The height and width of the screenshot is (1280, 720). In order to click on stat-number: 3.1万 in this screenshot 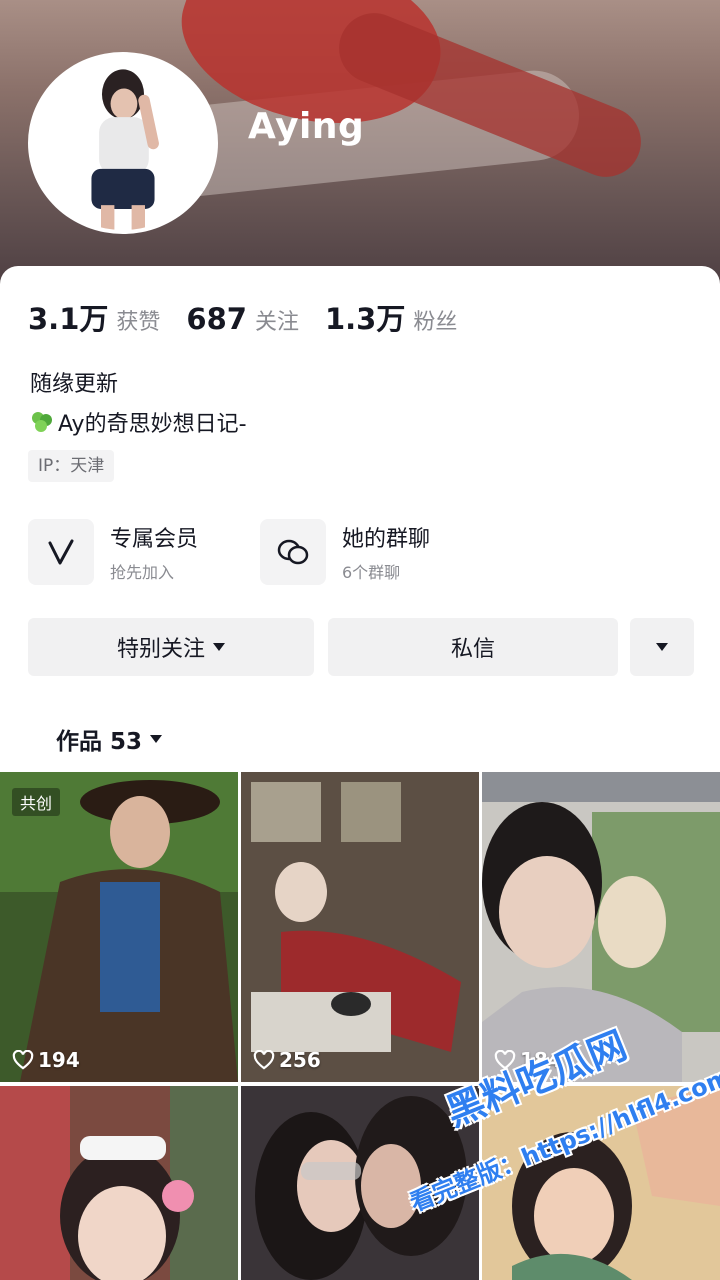, I will do `click(68, 319)`.